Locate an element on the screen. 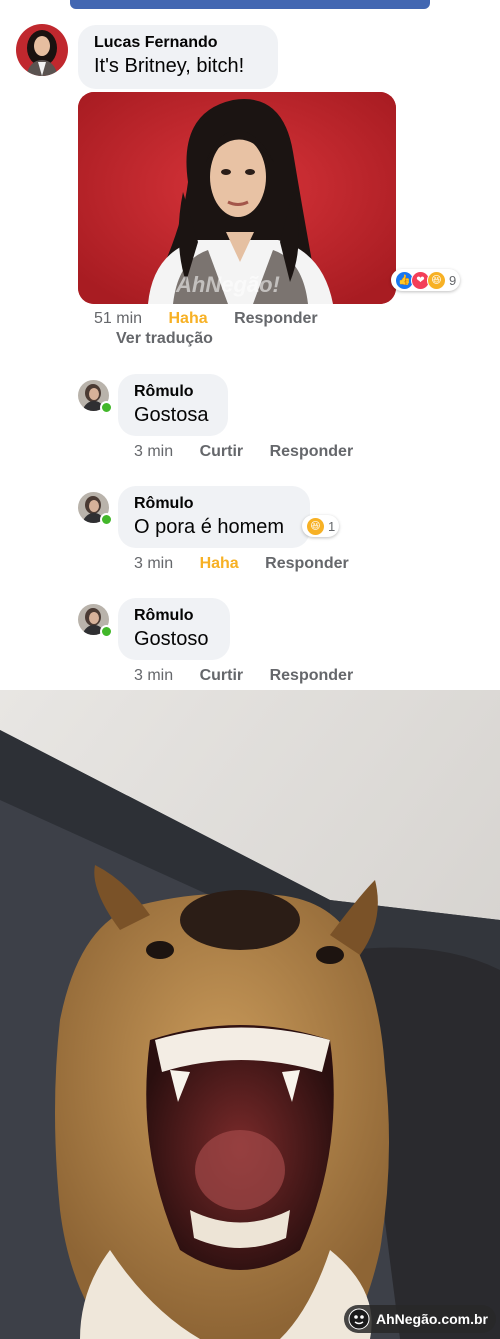  comment-author: Lucas Fernando is located at coordinates (178, 43).